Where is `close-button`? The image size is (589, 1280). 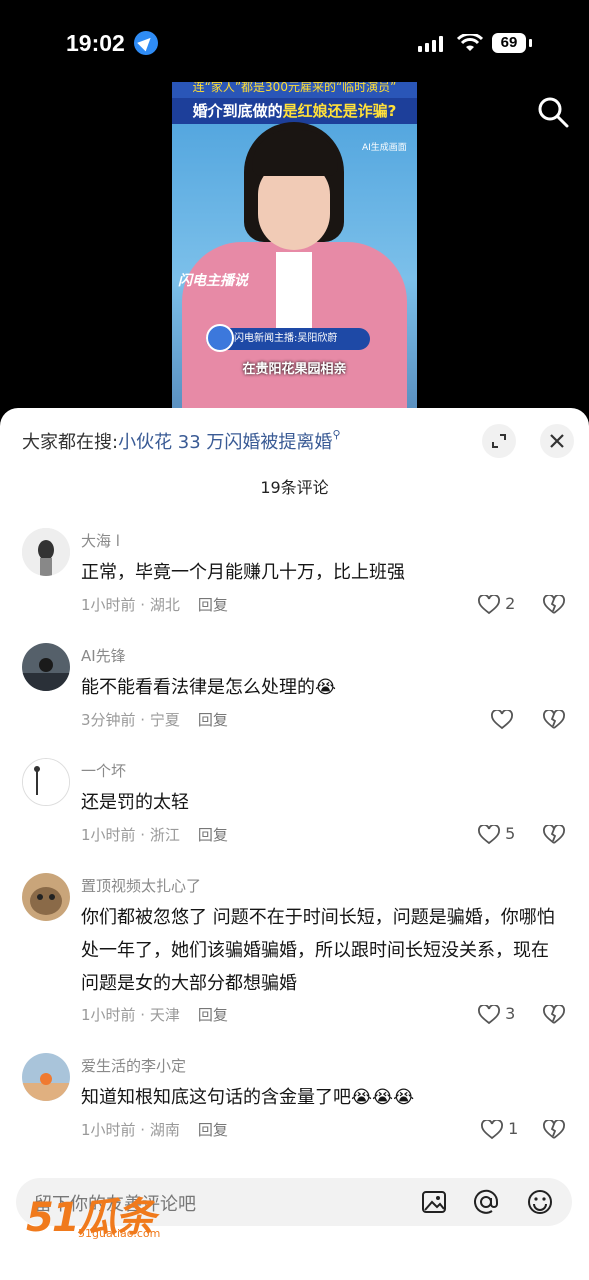 close-button is located at coordinates (557, 441).